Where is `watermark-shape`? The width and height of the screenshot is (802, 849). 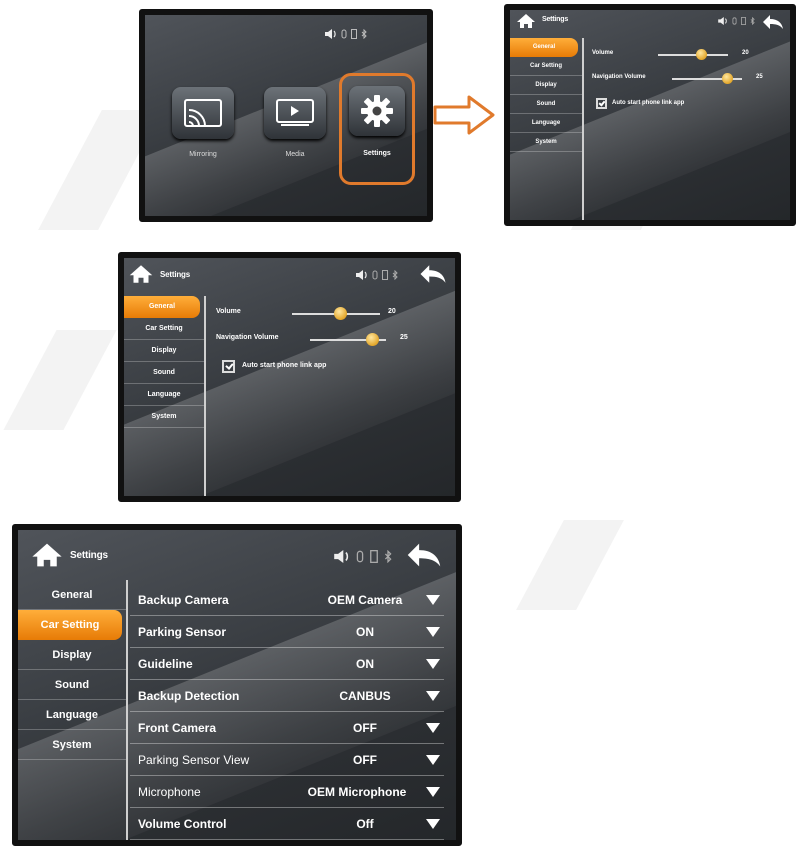
watermark-shape is located at coordinates (570, 565).